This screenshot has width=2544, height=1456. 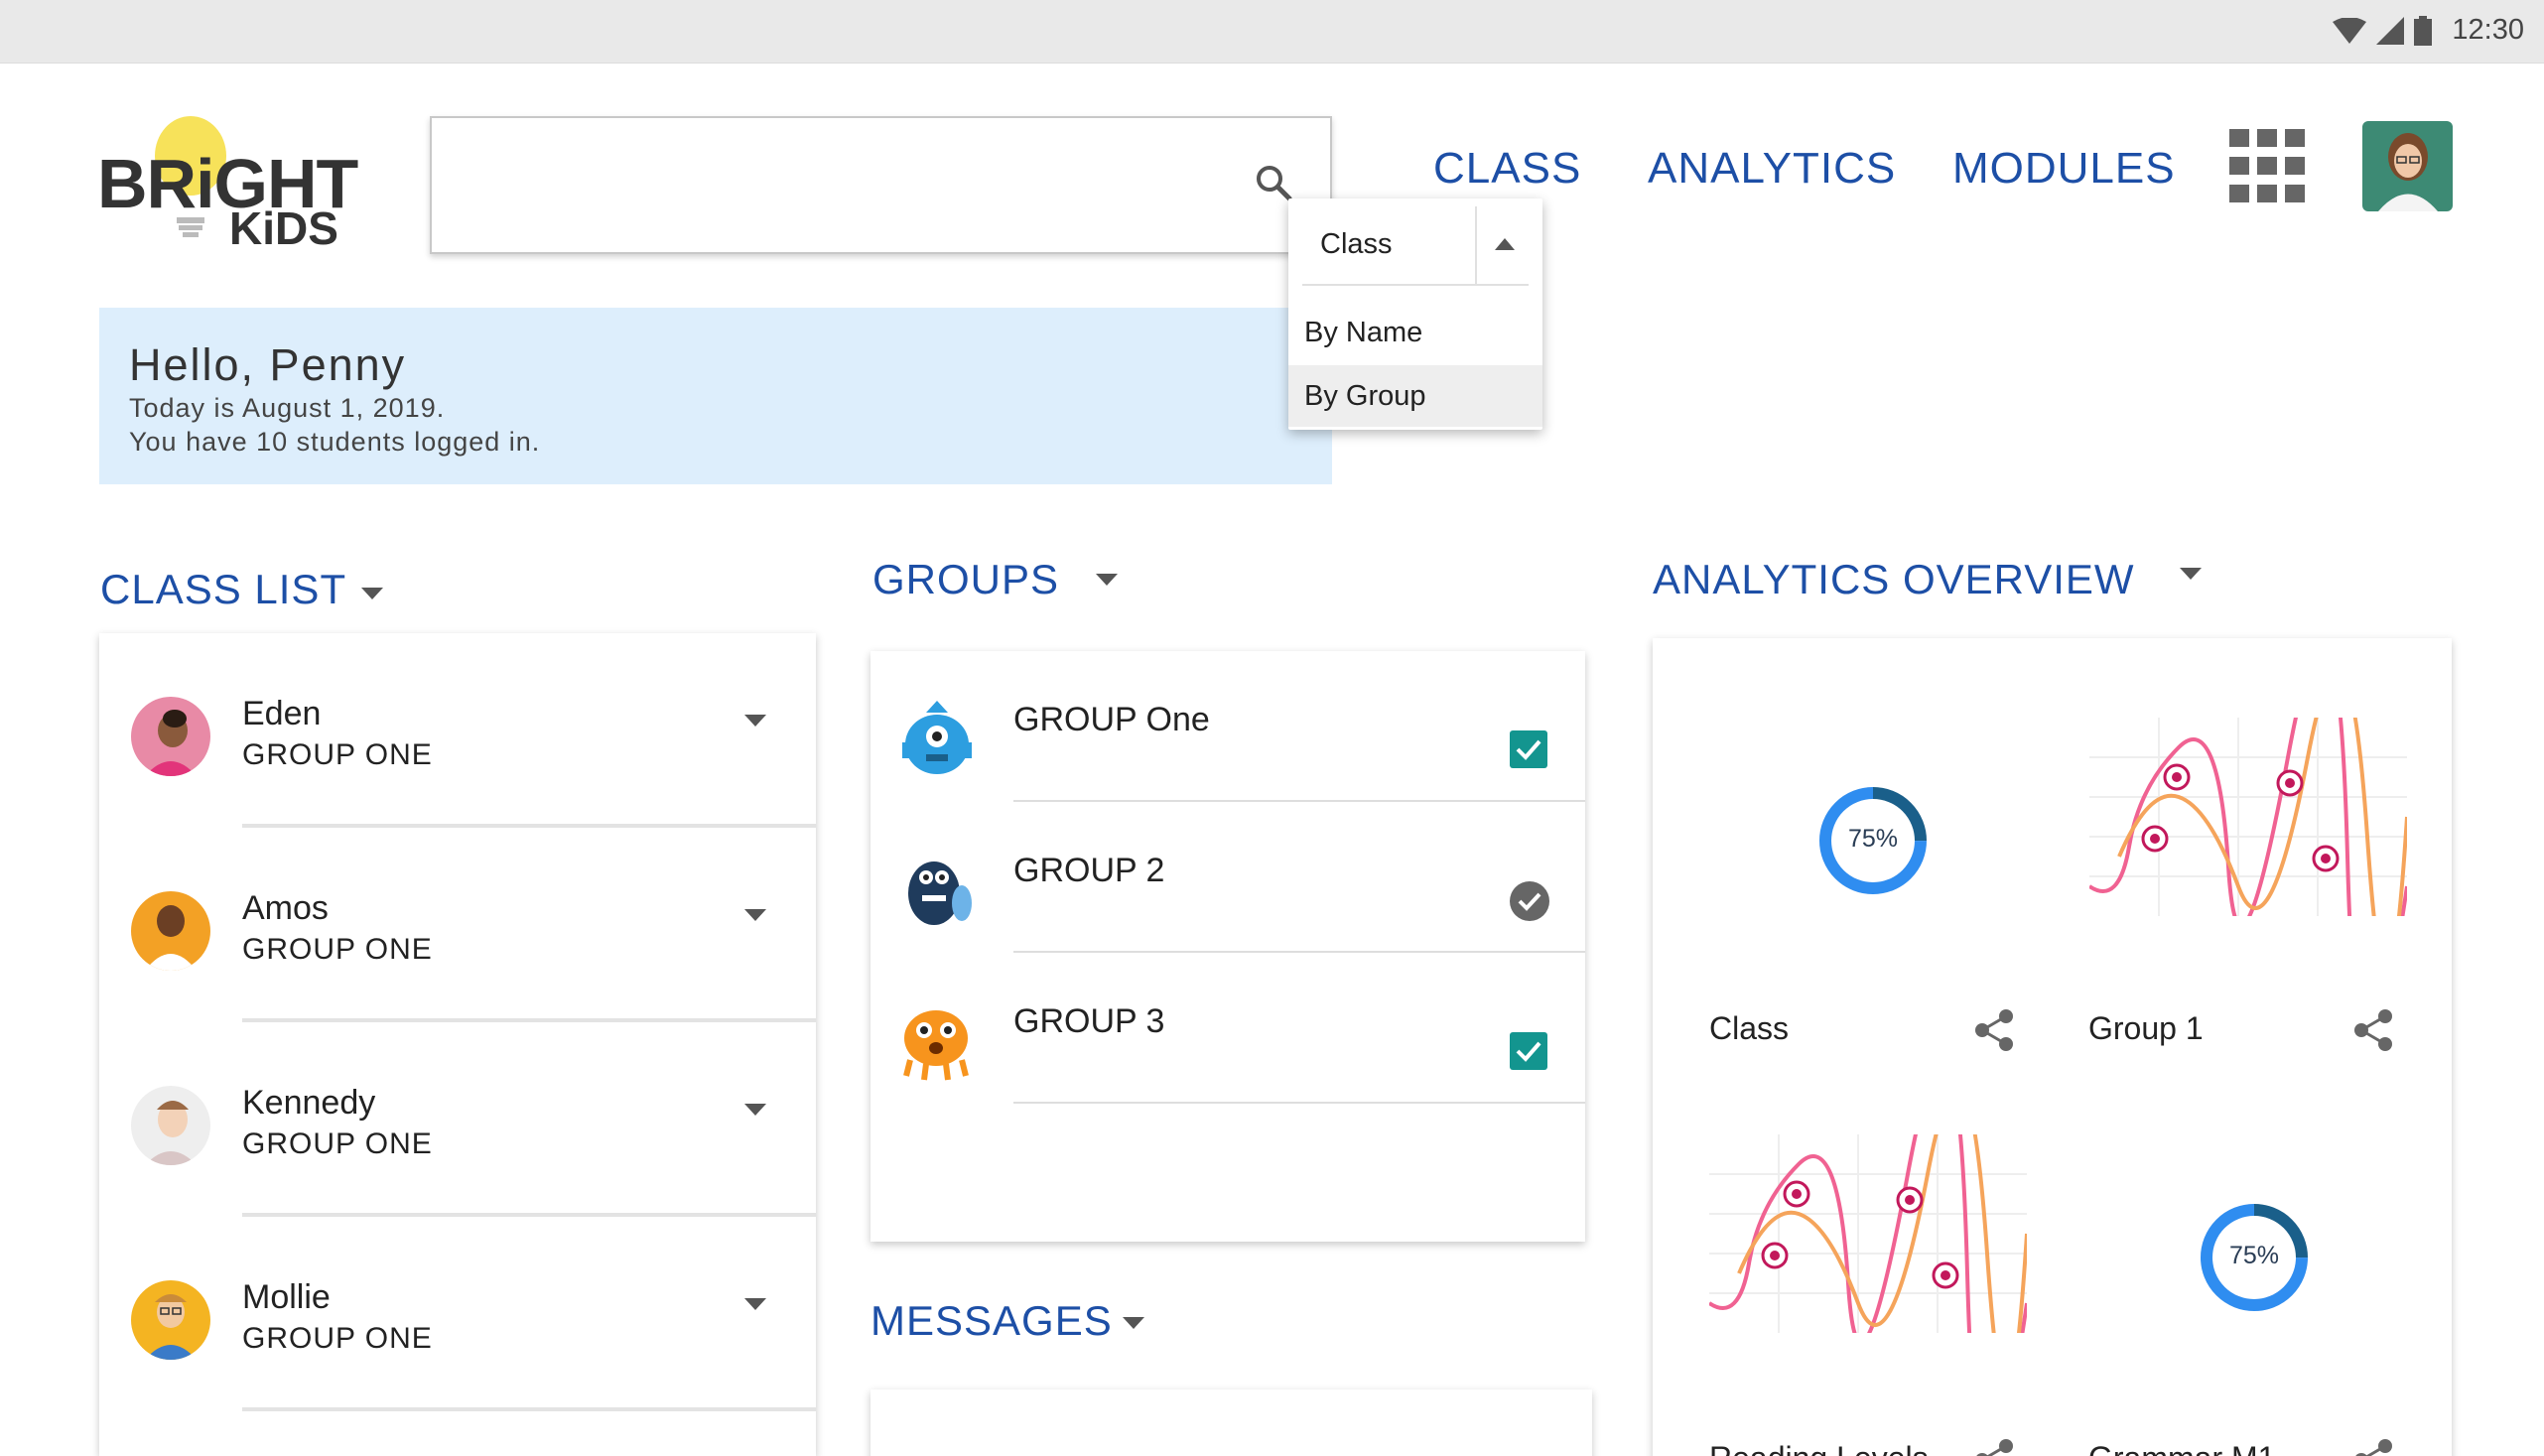 What do you see at coordinates (965, 579) in the screenshot?
I see `groups-title: GROUPS` at bounding box center [965, 579].